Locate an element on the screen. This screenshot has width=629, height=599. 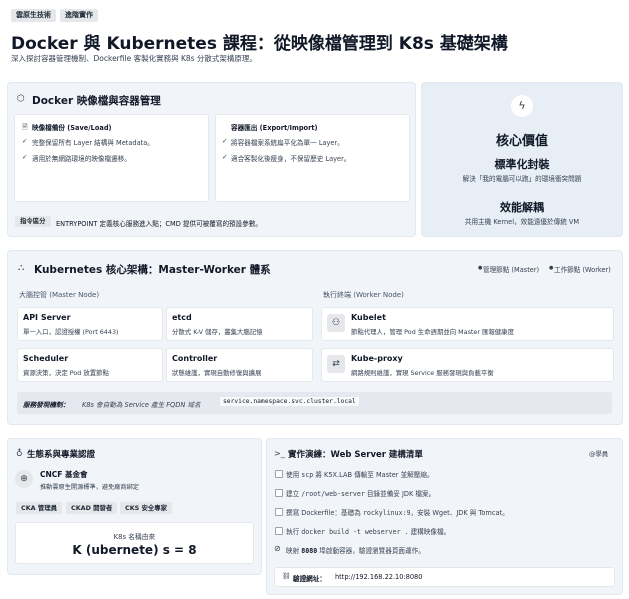
component-desc: 資源決策，決定 Pod 放置節點 is located at coordinates (66, 373).